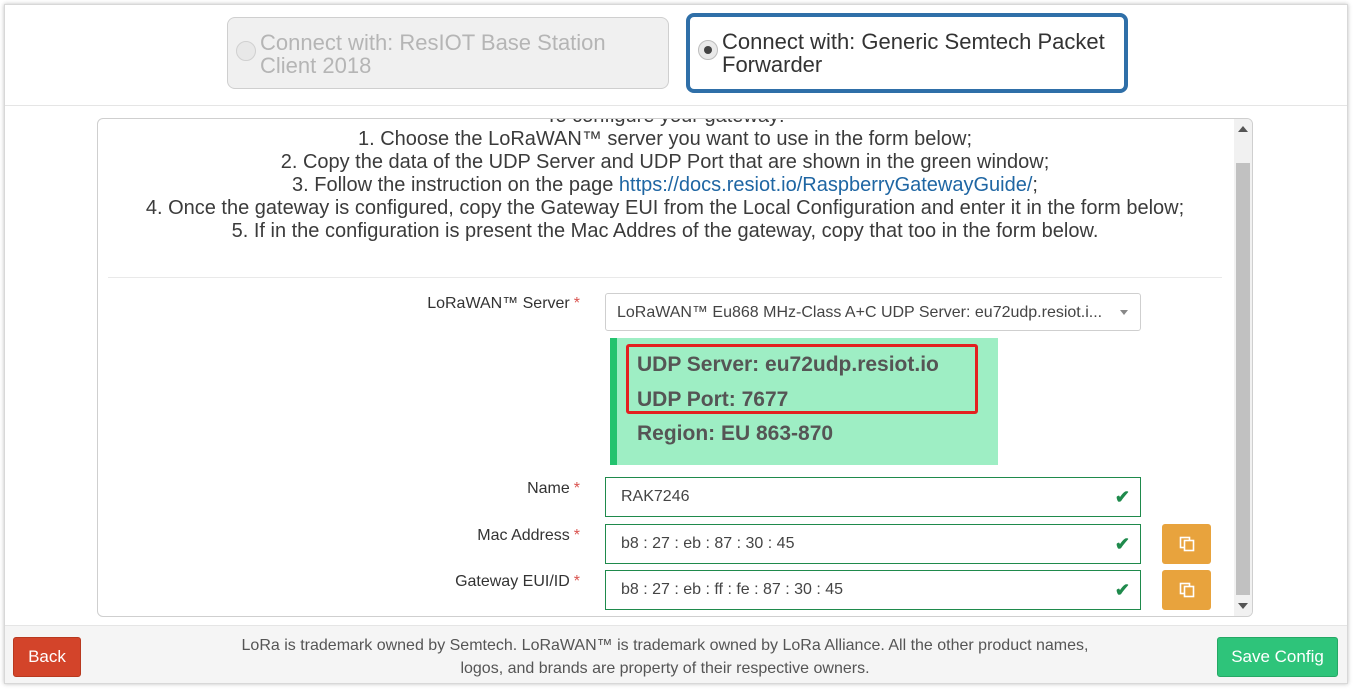 This screenshot has height=691, width=1354. I want to click on scroll-thumb, so click(1243, 379).